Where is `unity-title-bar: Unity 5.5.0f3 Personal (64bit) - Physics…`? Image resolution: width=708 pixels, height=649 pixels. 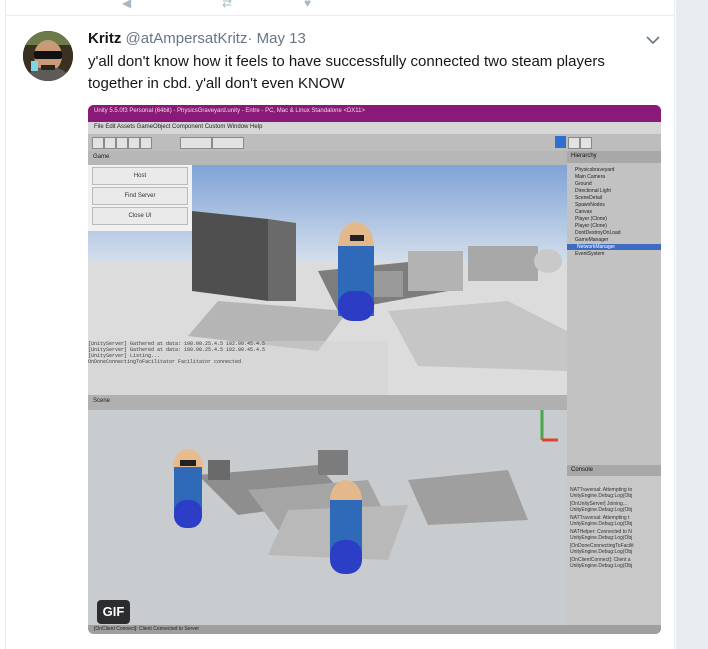
unity-title-bar: Unity 5.5.0f3 Personal (64bit) - Physics… is located at coordinates (374, 113).